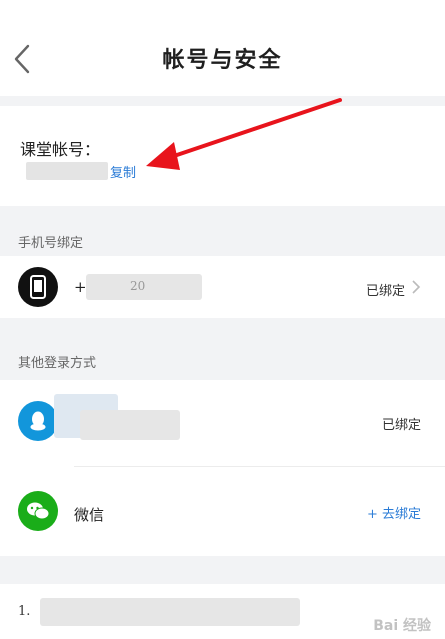 The height and width of the screenshot is (639, 445). What do you see at coordinates (38, 287) in the screenshot?
I see `phone-icon` at bounding box center [38, 287].